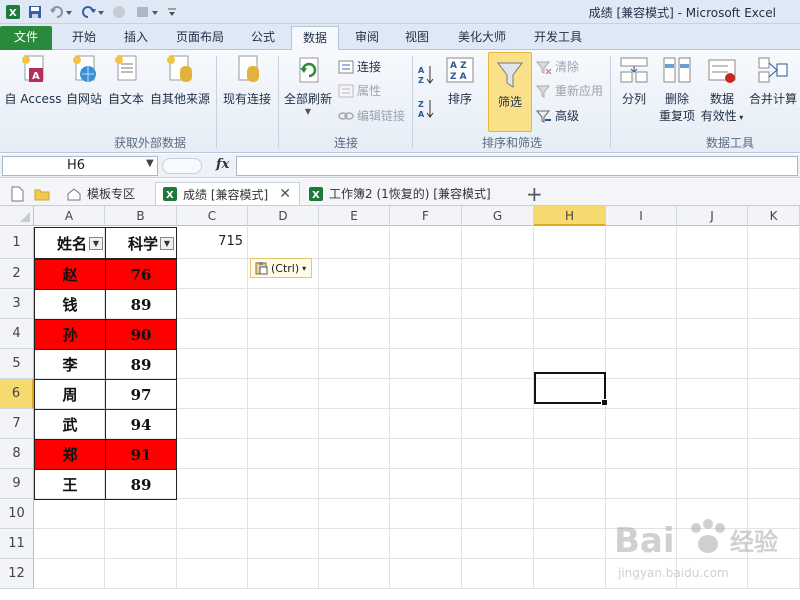 Image resolution: width=800 pixels, height=600 pixels. Describe the element at coordinates (180, 80) in the screenshot. I see `from-other-sources-button: 自其他来源` at that location.